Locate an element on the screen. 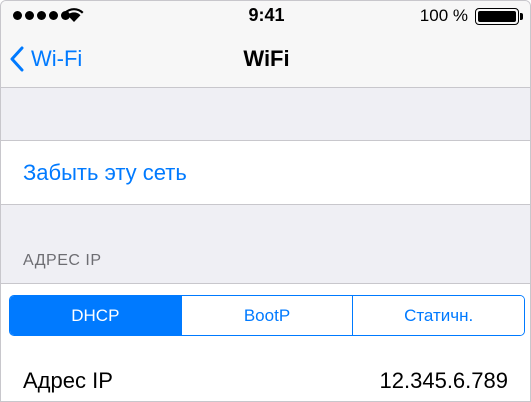  ip-mode-segmented-control: DHCP BootP Статичн. is located at coordinates (267, 315).